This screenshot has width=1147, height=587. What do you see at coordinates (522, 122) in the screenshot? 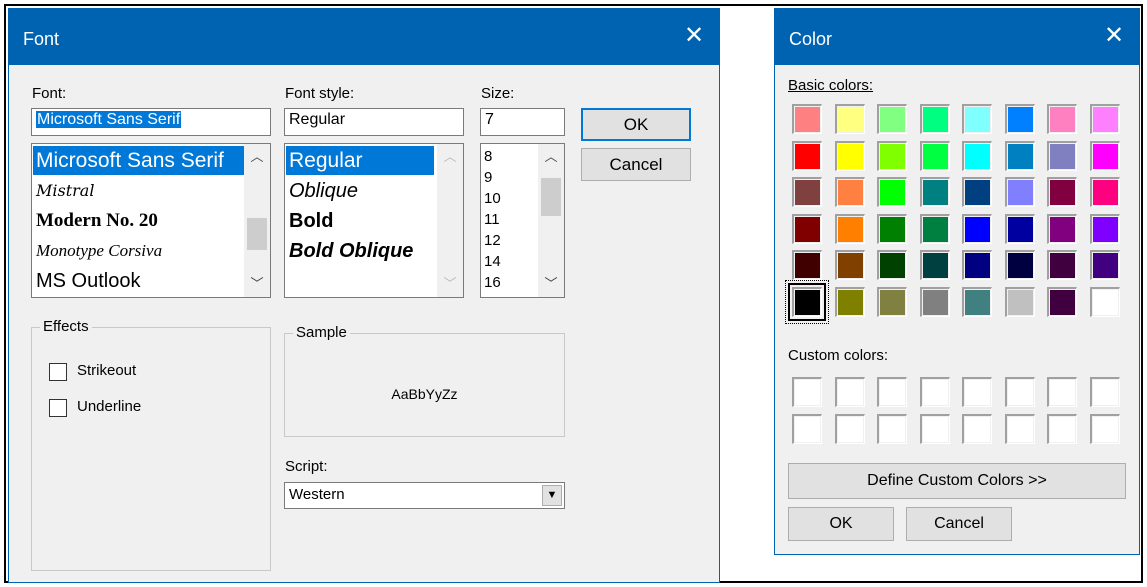
I see `size-input: 7` at bounding box center [522, 122].